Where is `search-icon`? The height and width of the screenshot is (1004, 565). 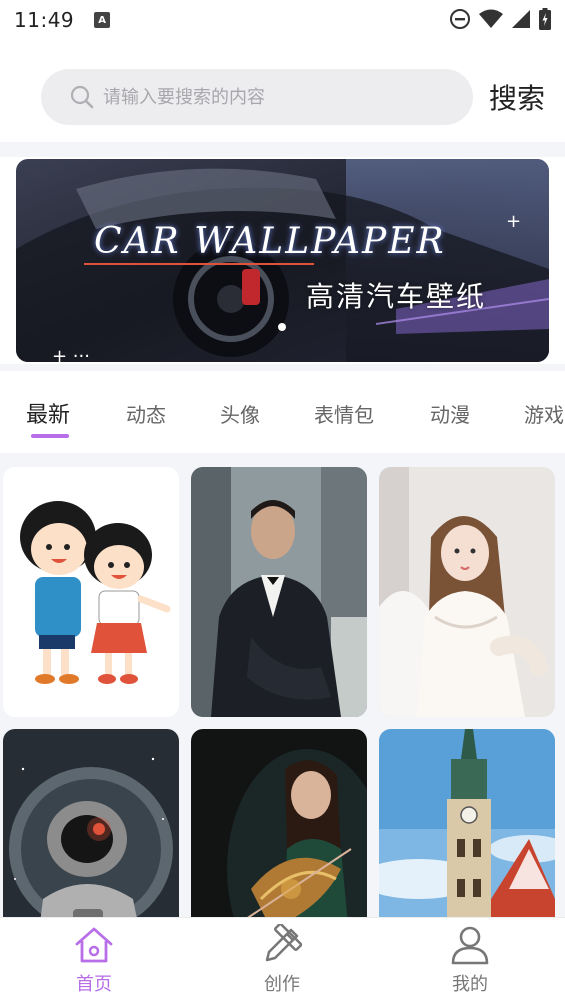 search-icon is located at coordinates (82, 97).